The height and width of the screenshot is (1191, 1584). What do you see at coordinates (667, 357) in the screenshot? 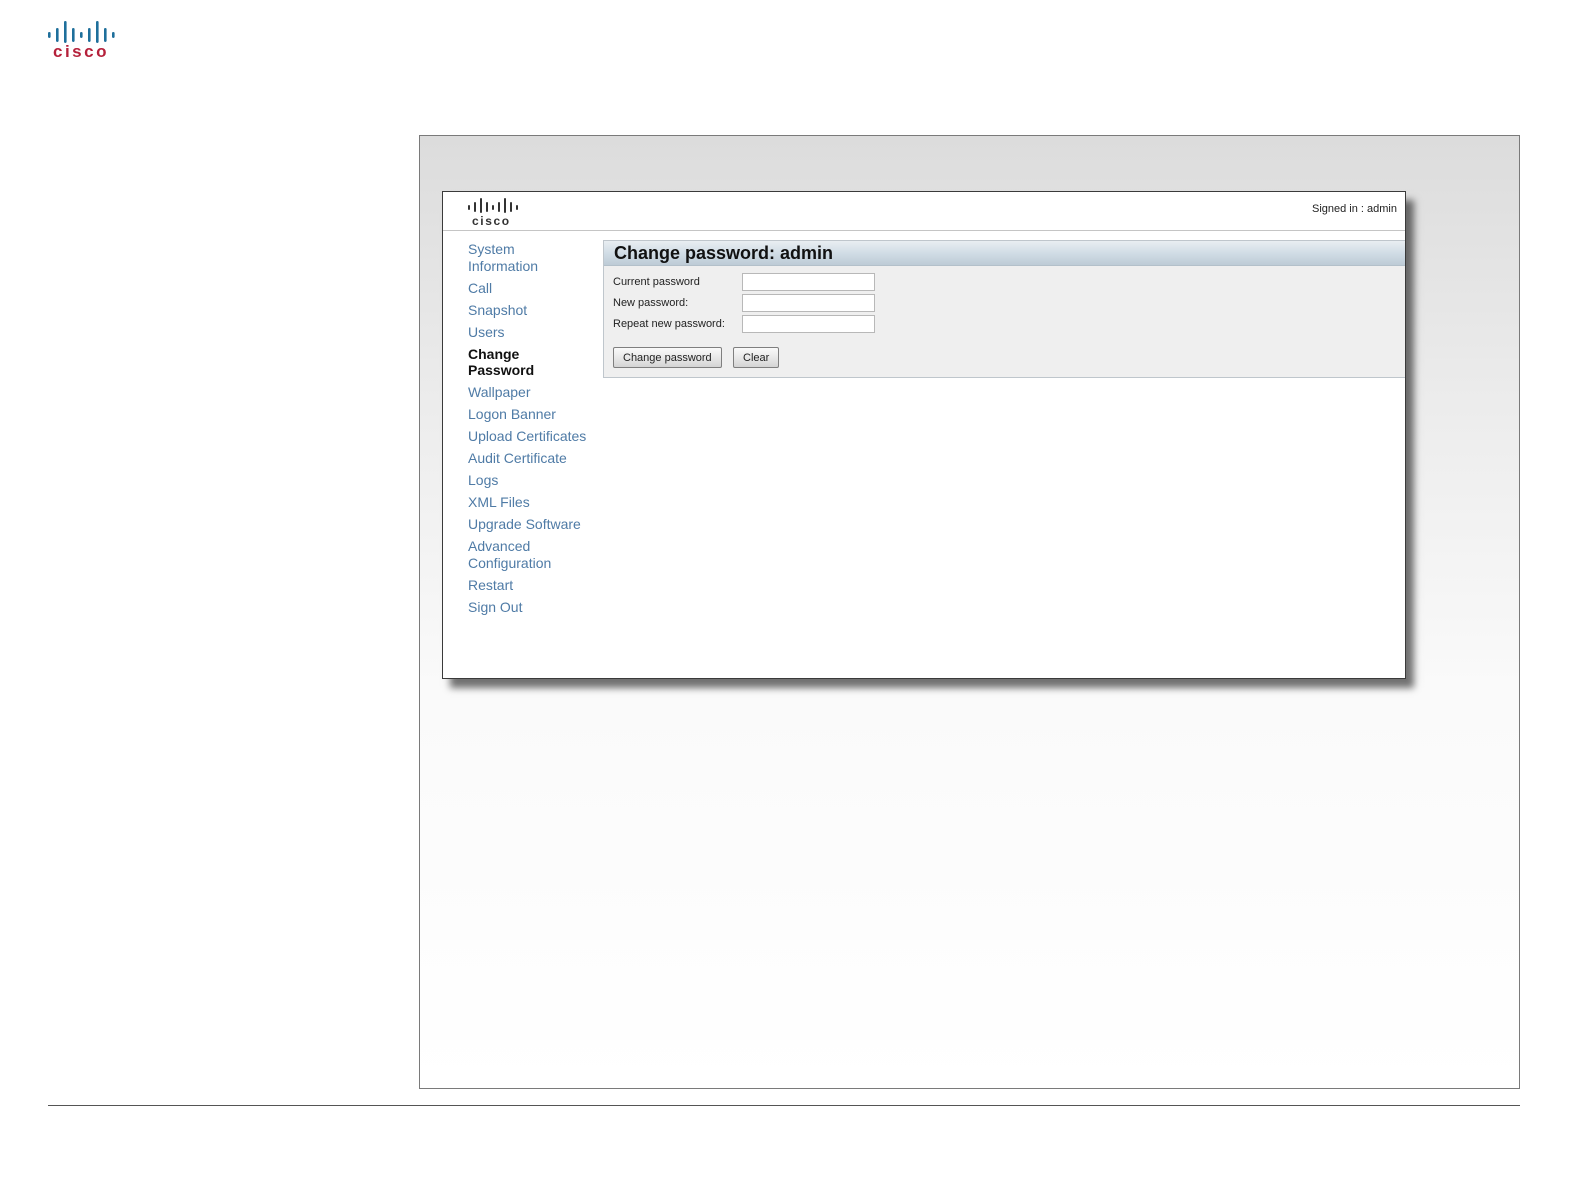
I see `change-password-button: Change password` at bounding box center [667, 357].